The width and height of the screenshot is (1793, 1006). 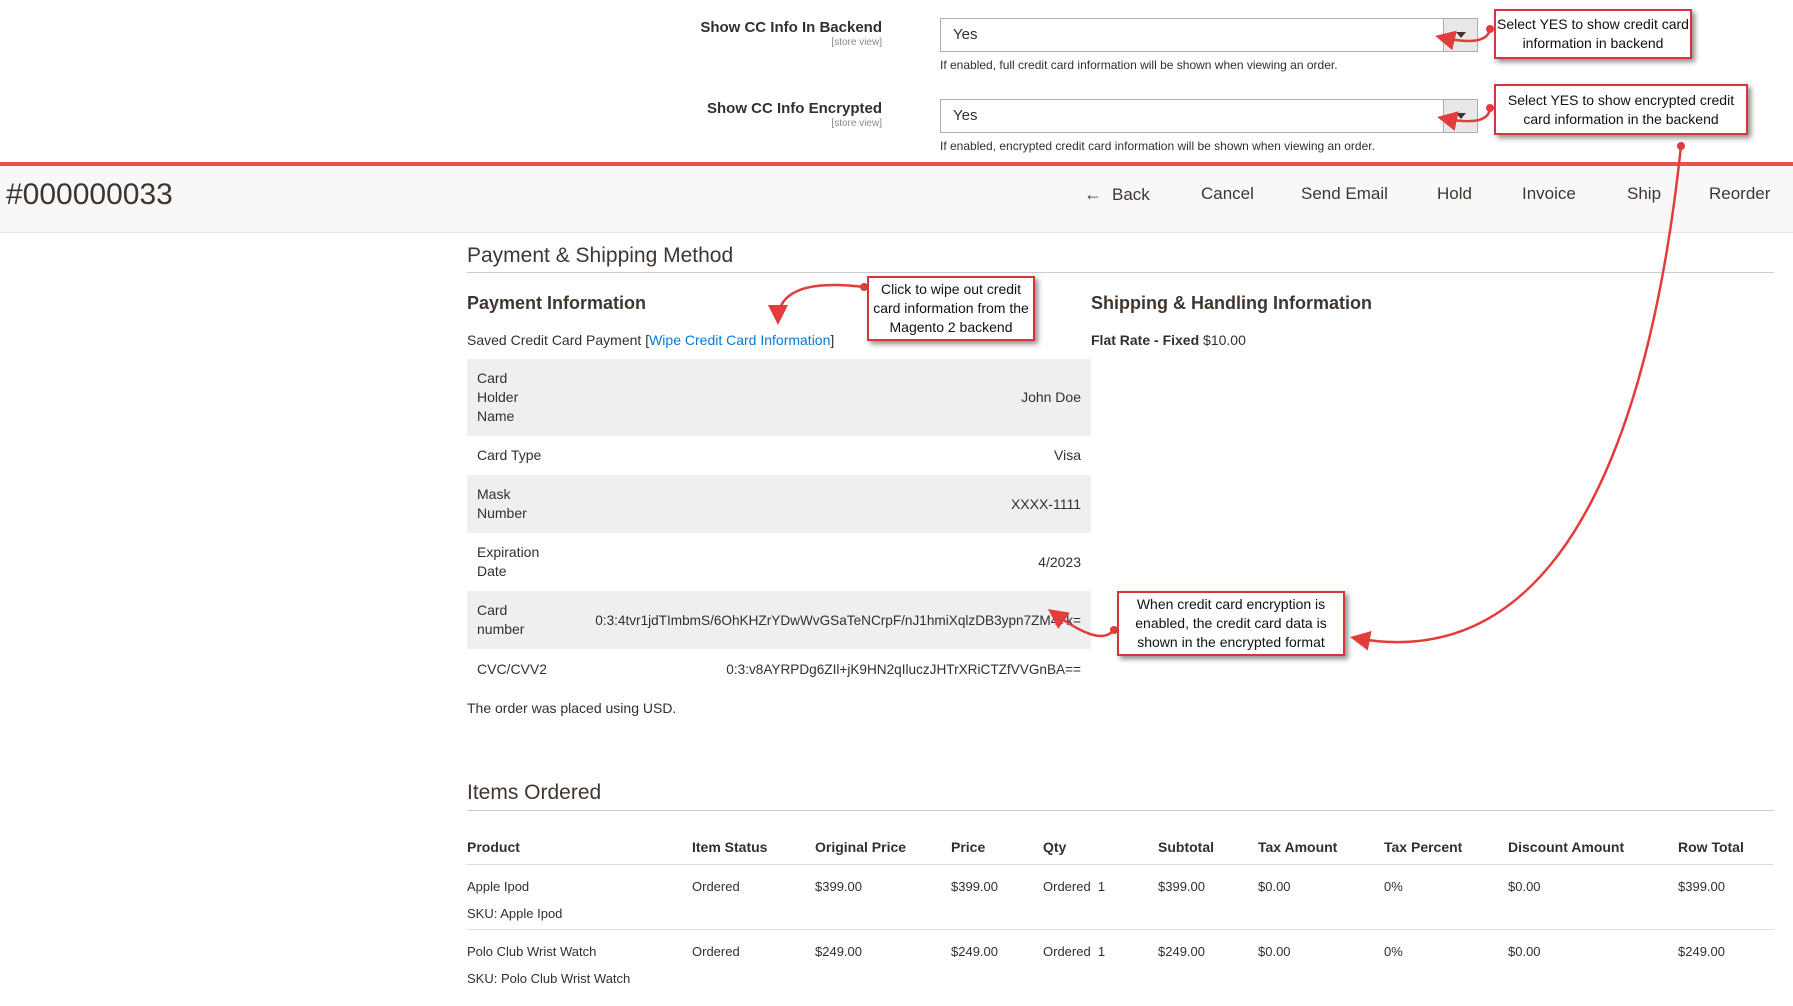 What do you see at coordinates (1593, 847) in the screenshot?
I see `col-discount-amount: Discount Amount` at bounding box center [1593, 847].